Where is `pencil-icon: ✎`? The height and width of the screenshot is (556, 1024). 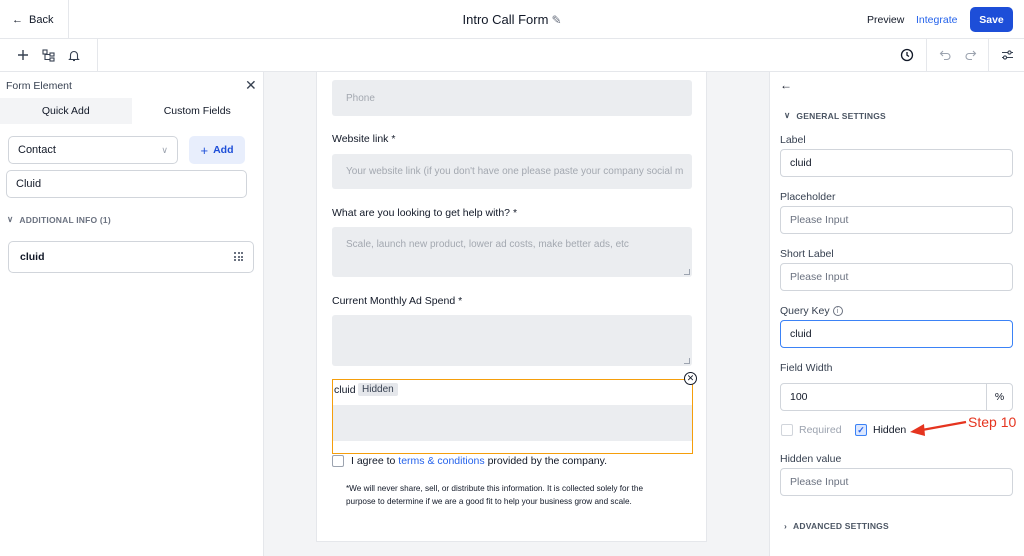
pencil-icon: ✎ is located at coordinates (556, 20).